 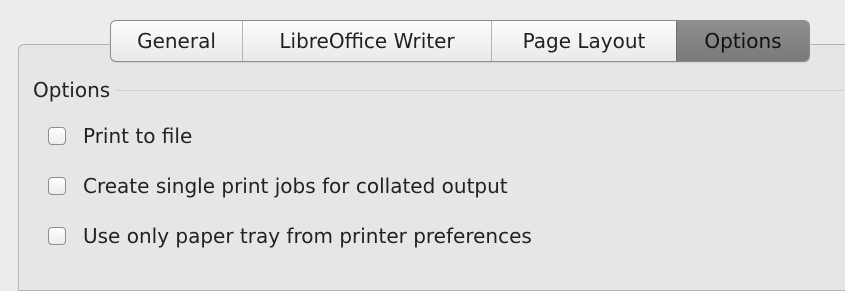 What do you see at coordinates (137, 136) in the screenshot?
I see `print-to-file-label: Print to file` at bounding box center [137, 136].